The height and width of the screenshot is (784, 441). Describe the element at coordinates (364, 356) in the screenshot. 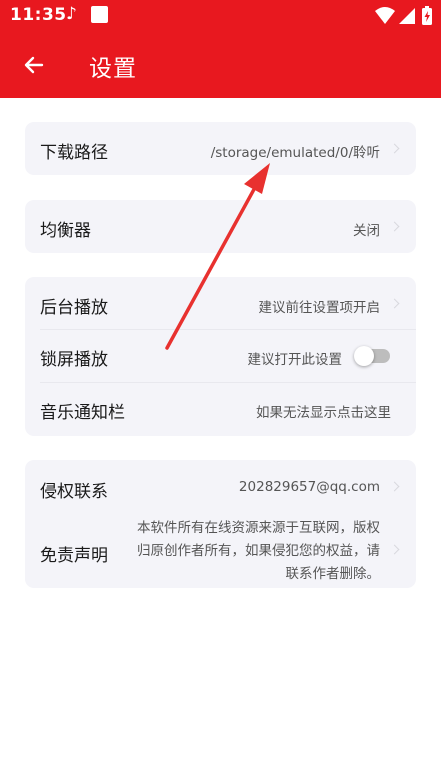

I see `toggle-knob` at that location.